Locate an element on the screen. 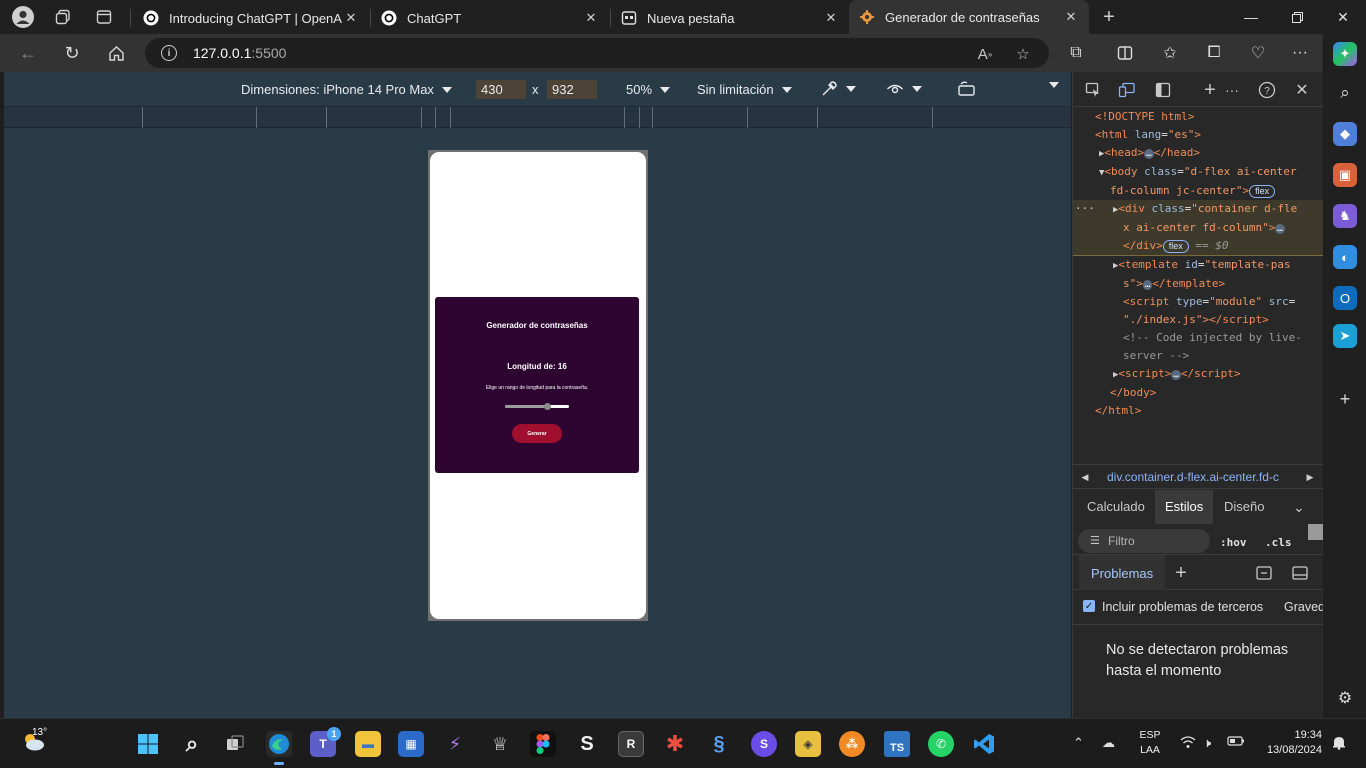 Image resolution: width=1366 pixels, height=768 pixels. new-tab-button: + is located at coordinates (1109, 17).